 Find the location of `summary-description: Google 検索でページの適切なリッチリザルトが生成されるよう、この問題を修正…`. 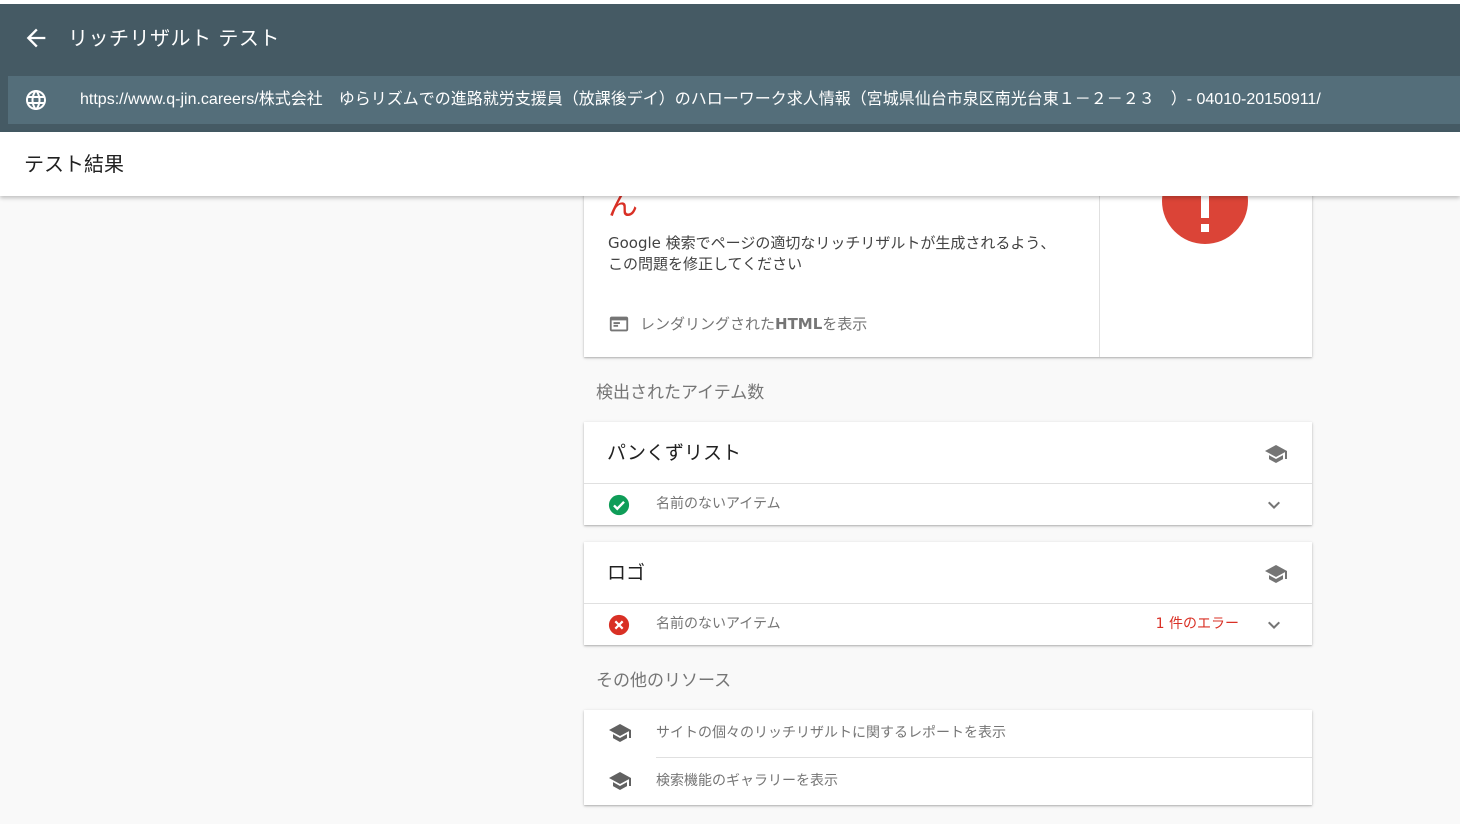

summary-description: Google 検索でページの適切なリッチリザルトが生成されるよう、この問題を修正… is located at coordinates (832, 253).